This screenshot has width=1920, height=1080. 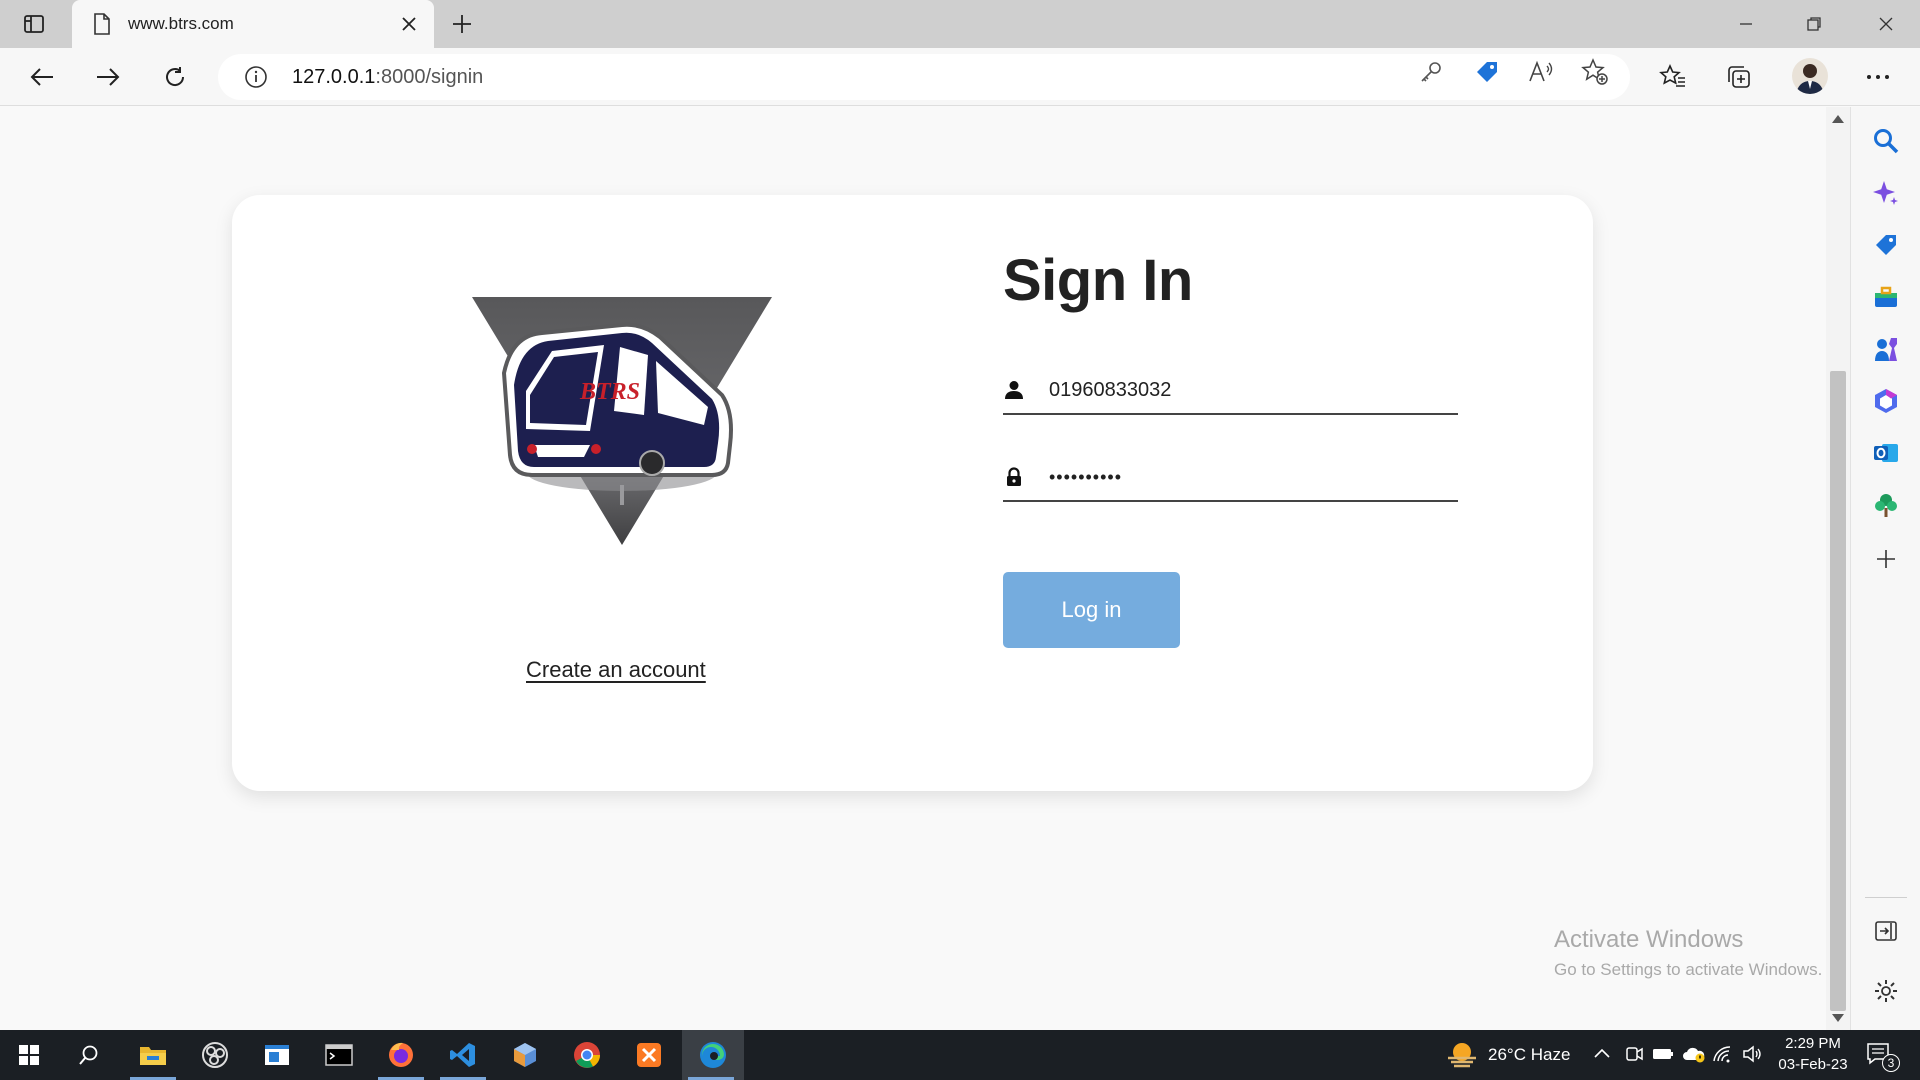 I want to click on url-host: 127.0.0.1, so click(x=334, y=76).